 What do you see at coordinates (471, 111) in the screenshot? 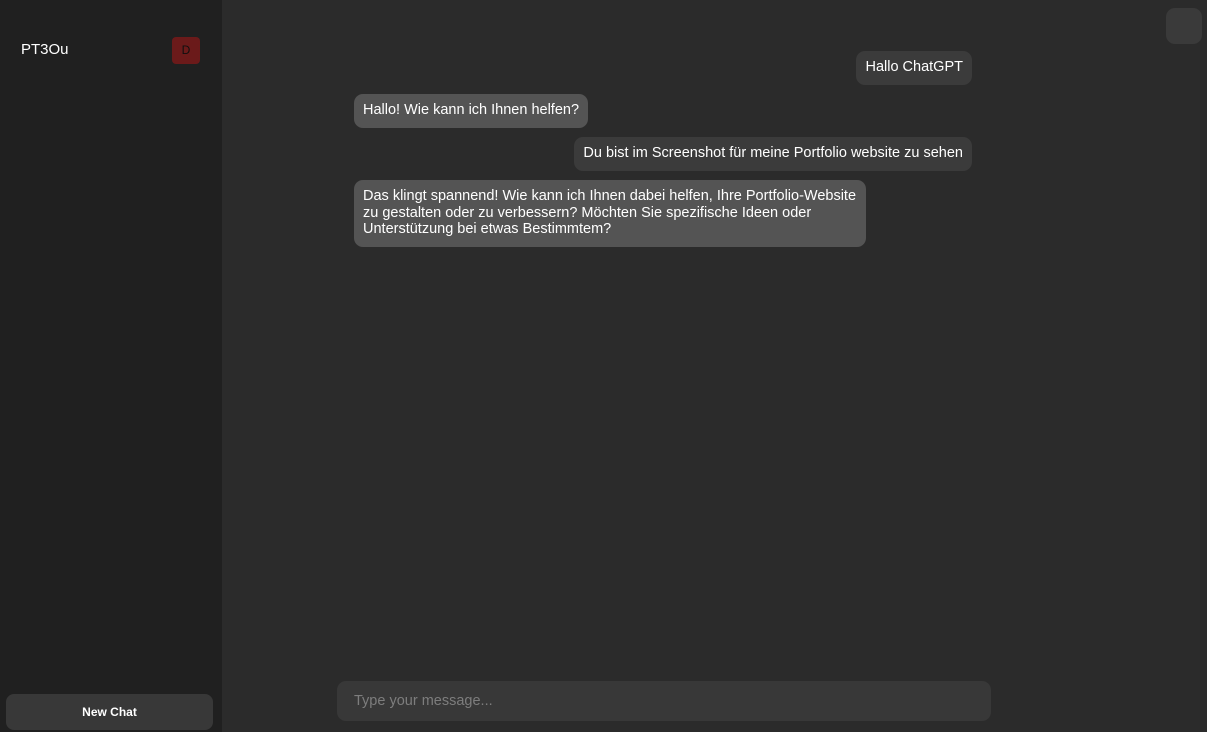
I see `assistant-message: Hallo! Wie kann ich Ihnen helfen?` at bounding box center [471, 111].